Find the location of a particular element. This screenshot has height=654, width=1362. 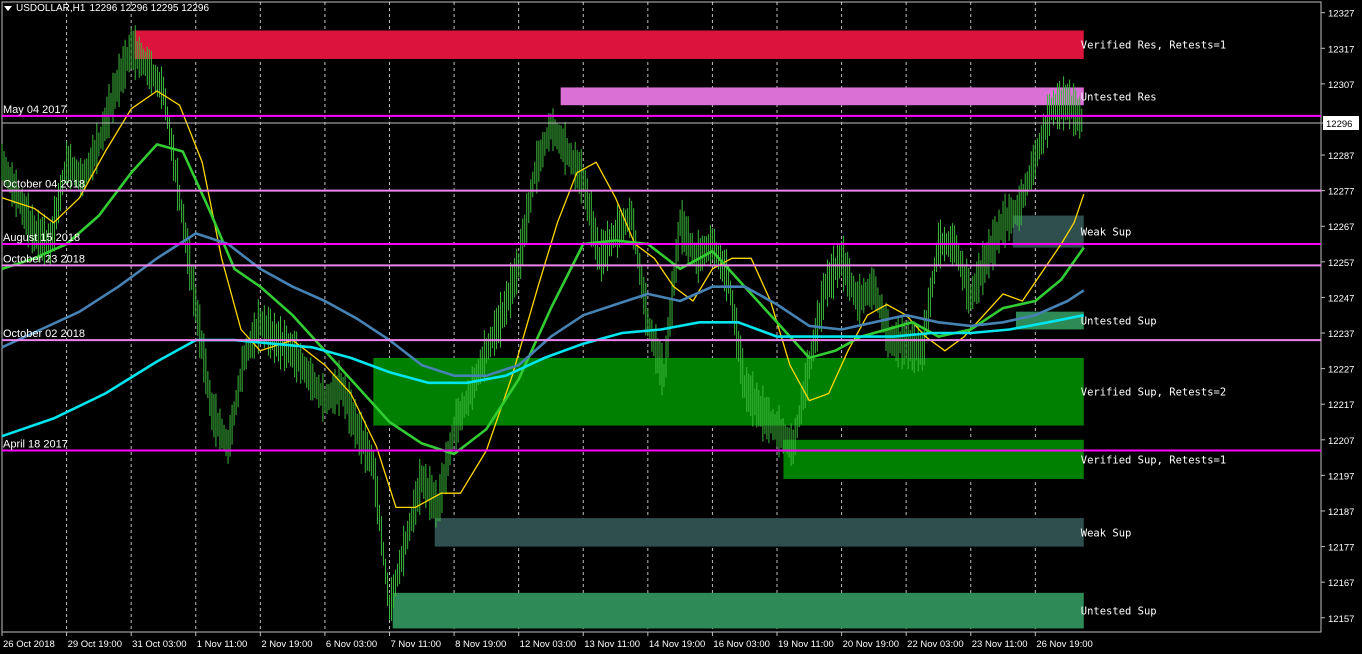

price-axis-label: 12197 is located at coordinates (1341, 476).